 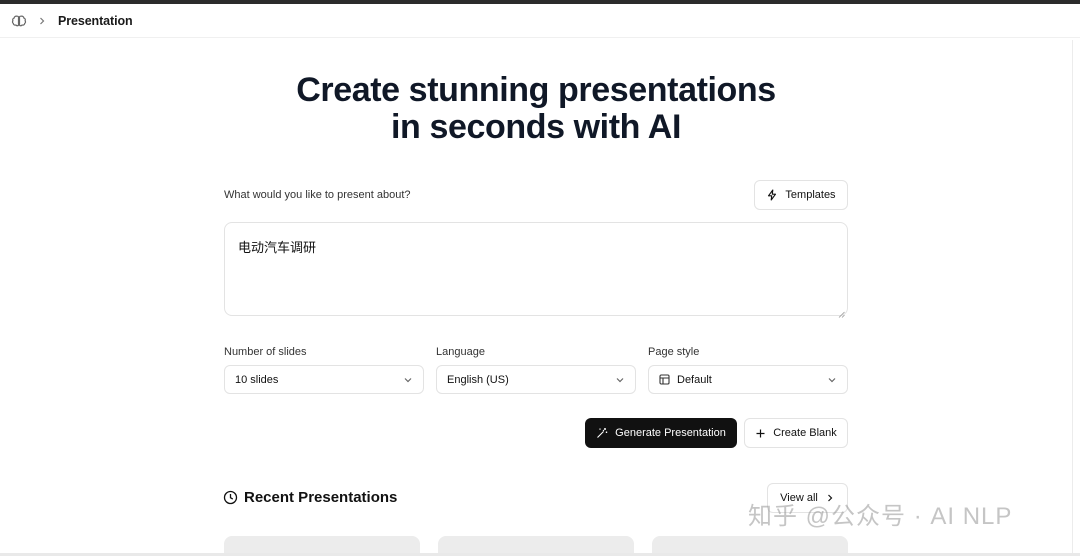 What do you see at coordinates (760, 433) in the screenshot?
I see `plus-icon` at bounding box center [760, 433].